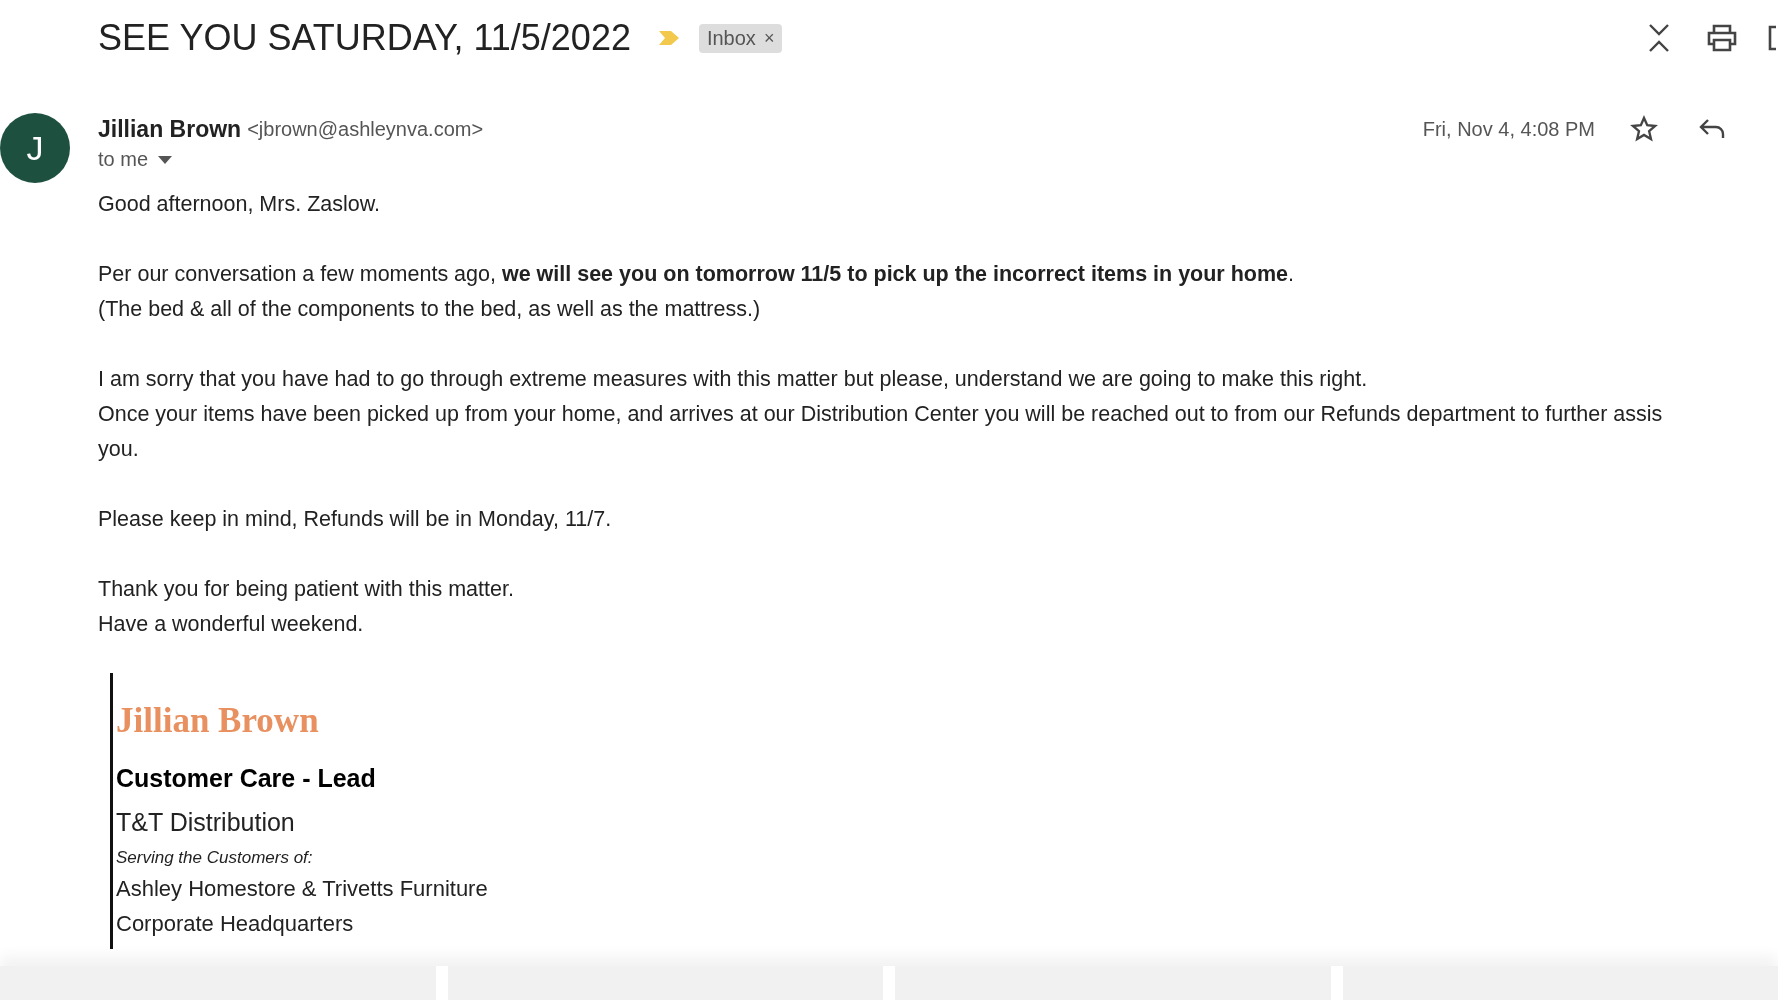  What do you see at coordinates (740, 38) in the screenshot?
I see `label-chip: Inbox ×` at bounding box center [740, 38].